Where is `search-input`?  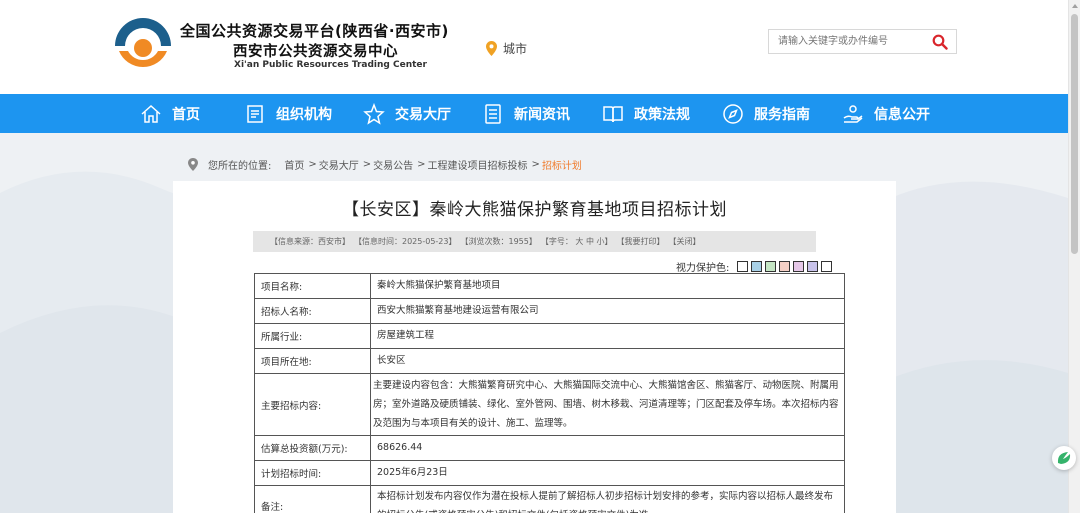 search-input is located at coordinates (849, 41).